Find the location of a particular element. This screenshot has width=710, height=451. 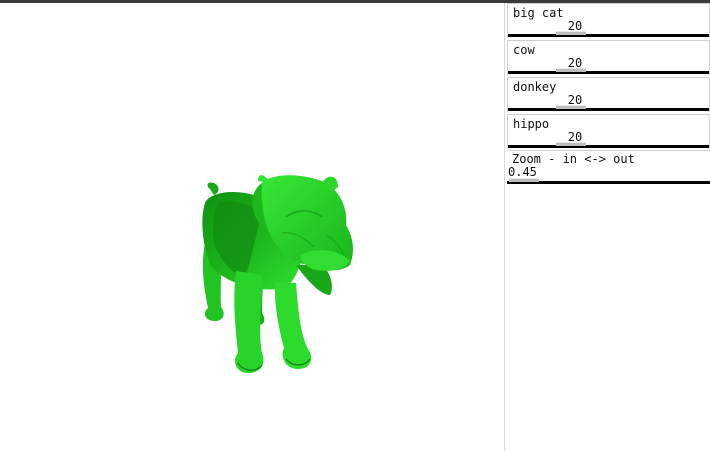

slider-control-hippo: hippo 20 is located at coordinates (608, 131).